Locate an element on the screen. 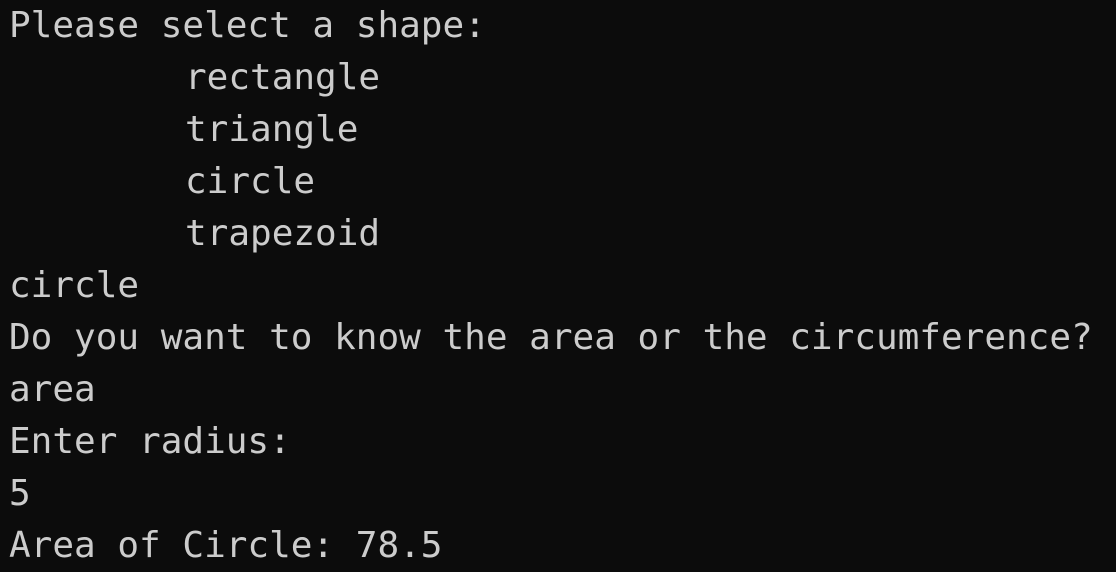 This screenshot has width=1116, height=572. option-triangle: triangle is located at coordinates (272, 129).